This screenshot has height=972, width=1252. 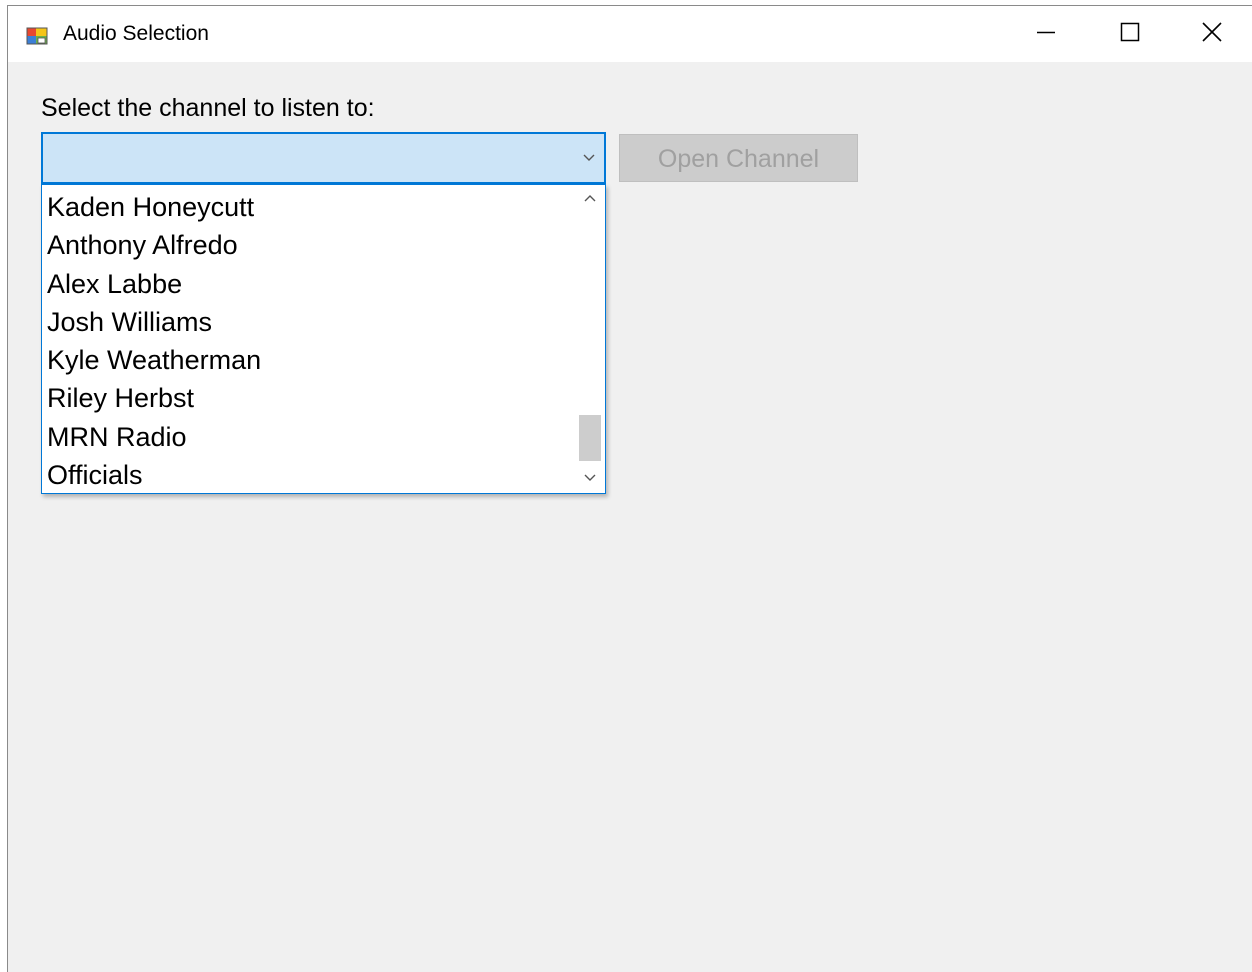 What do you see at coordinates (323, 158) in the screenshot?
I see `channel-combobox` at bounding box center [323, 158].